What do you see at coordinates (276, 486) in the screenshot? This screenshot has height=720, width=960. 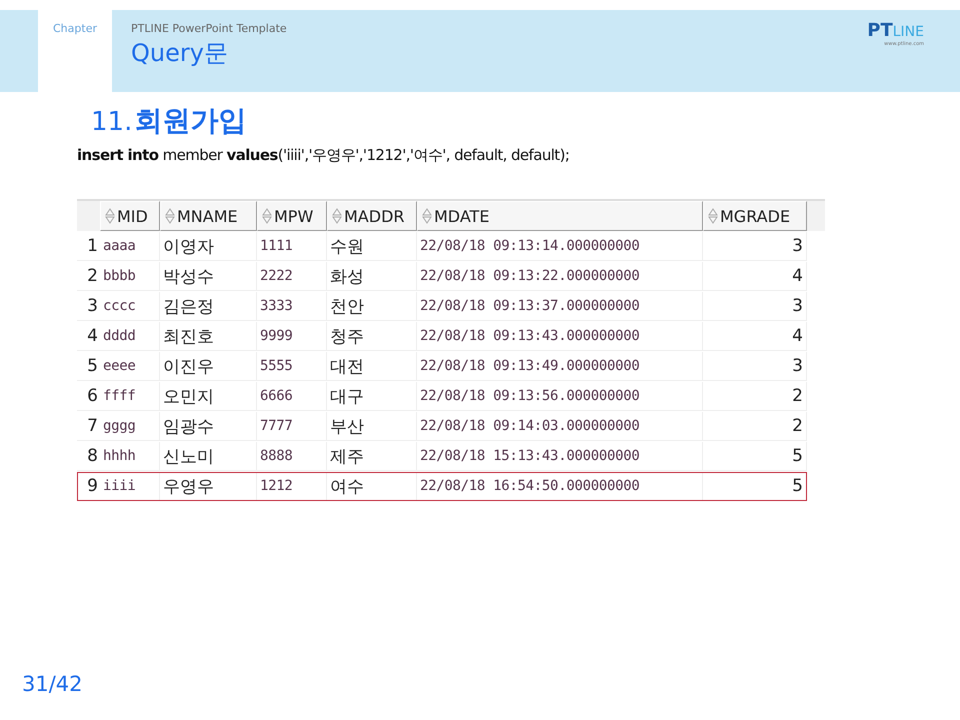 I see `table-cell: 1212` at bounding box center [276, 486].